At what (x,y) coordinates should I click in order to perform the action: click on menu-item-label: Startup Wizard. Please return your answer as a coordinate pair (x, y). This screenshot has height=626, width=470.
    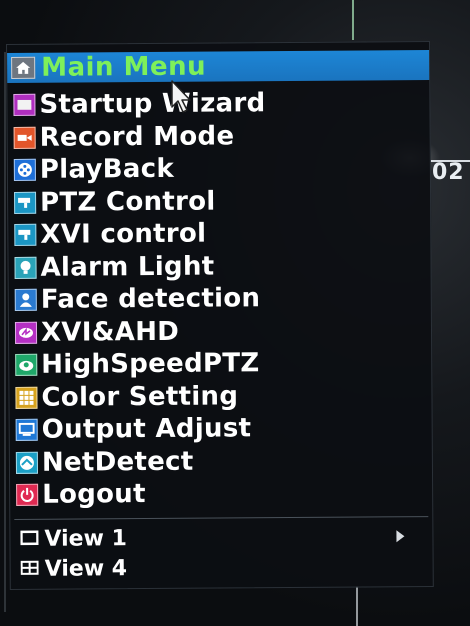
    Looking at the image, I should click on (152, 104).